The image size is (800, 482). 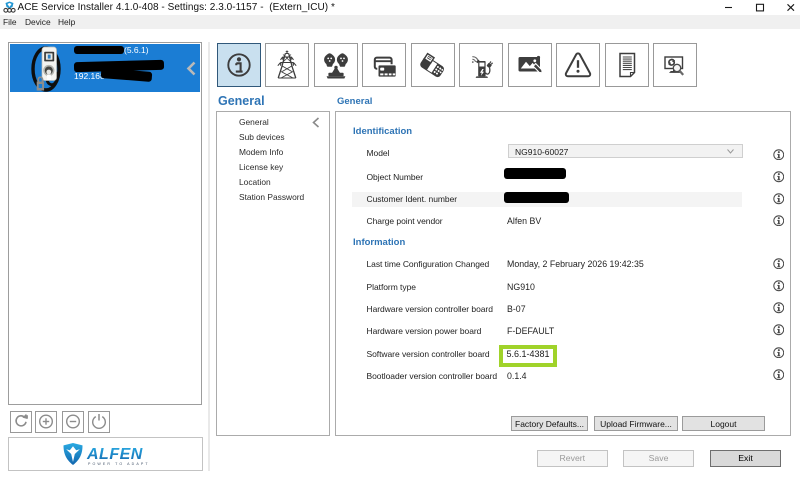 I want to click on svg-text: POWER TO ADAPT, so click(x=119, y=464).